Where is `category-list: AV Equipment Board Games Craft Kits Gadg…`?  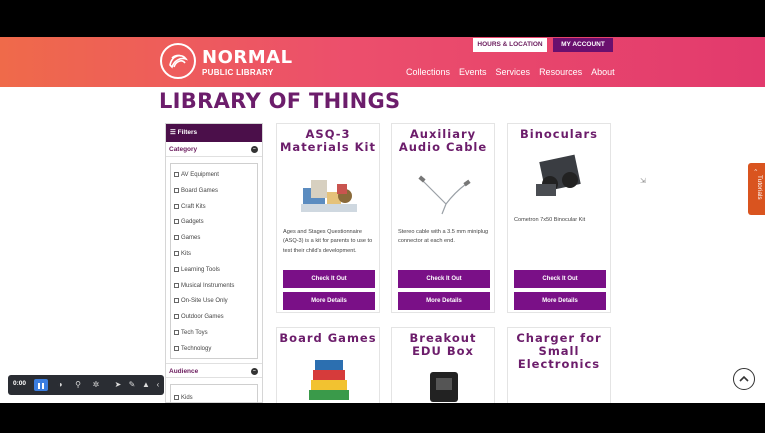 category-list: AV Equipment Board Games Craft Kits Gadg… is located at coordinates (214, 261).